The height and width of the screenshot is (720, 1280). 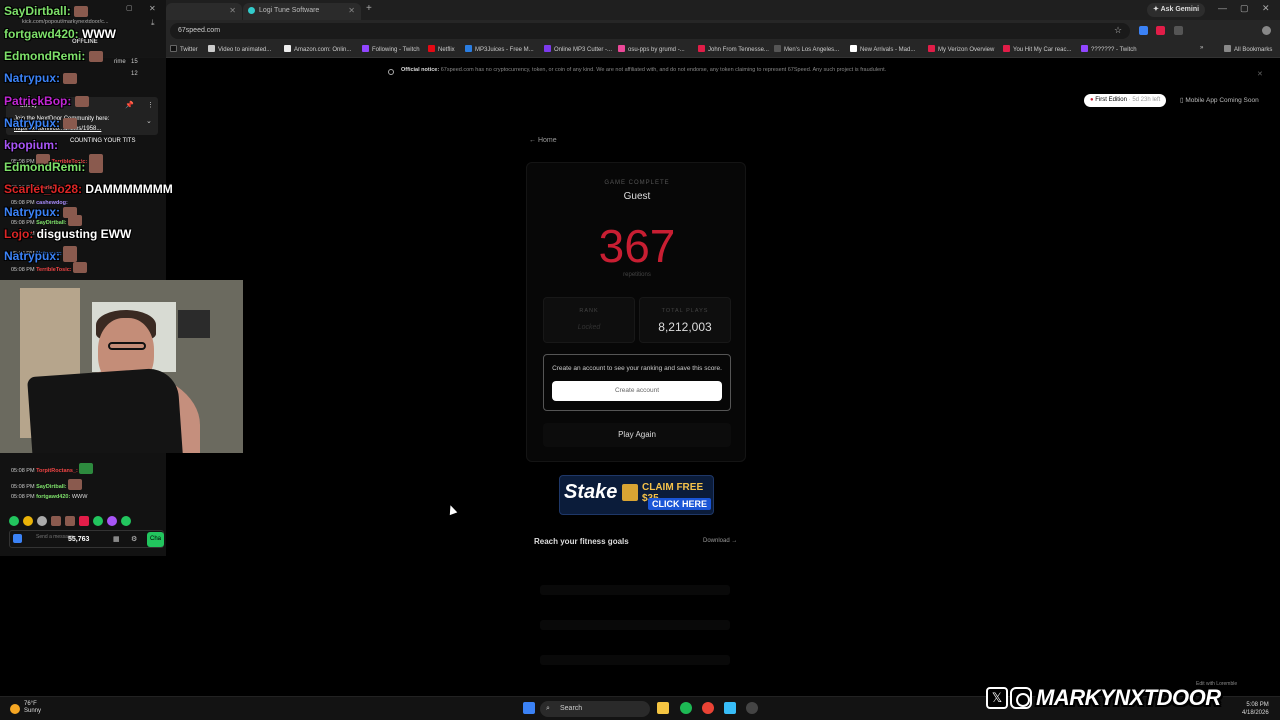 What do you see at coordinates (685, 327) in the screenshot?
I see `total-plays-value: 8,212,003` at bounding box center [685, 327].